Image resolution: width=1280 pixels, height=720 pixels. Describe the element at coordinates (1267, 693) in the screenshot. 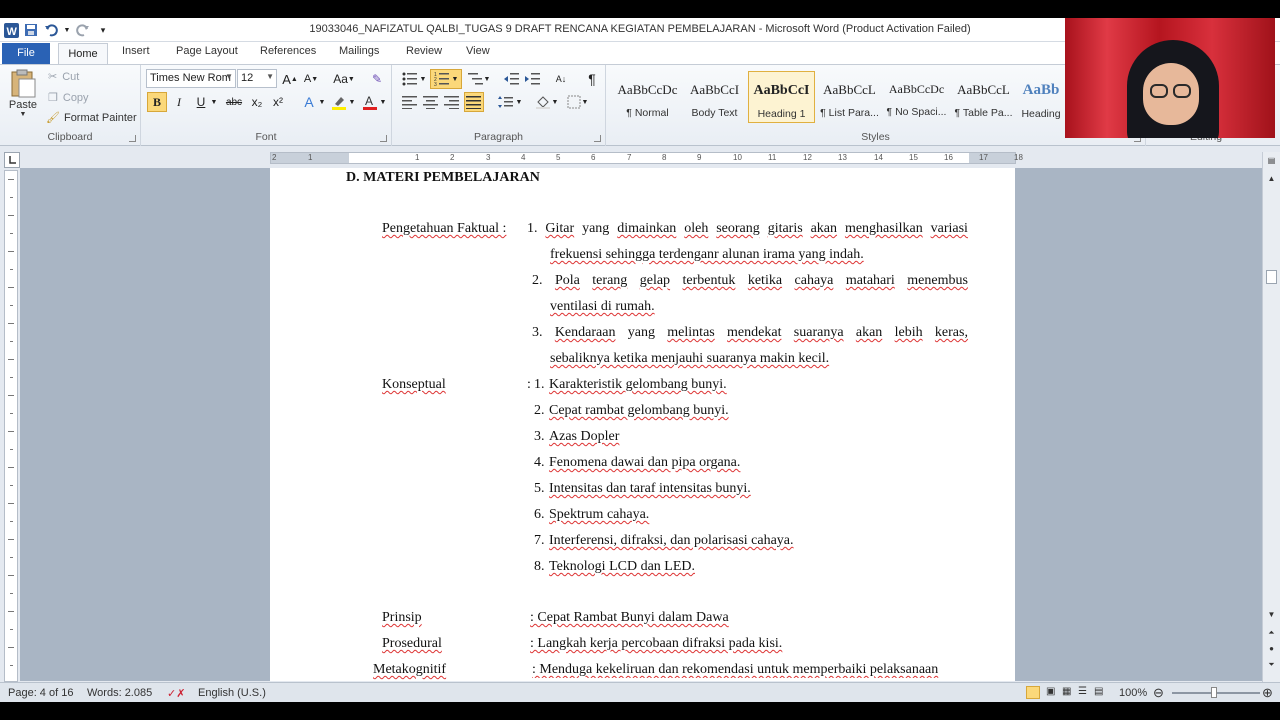

I see `zoom-in-icon: ⊕` at that location.